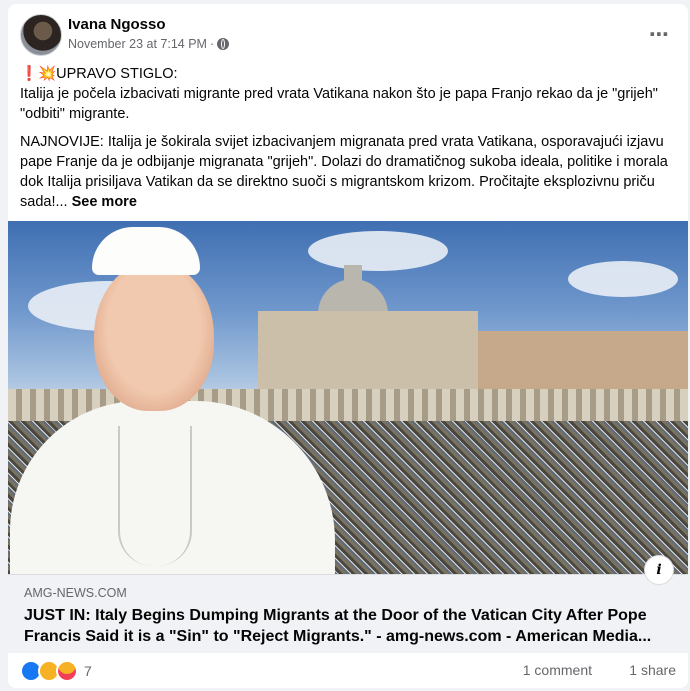  Describe the element at coordinates (104, 202) in the screenshot. I see `see-more-link: See more` at that location.